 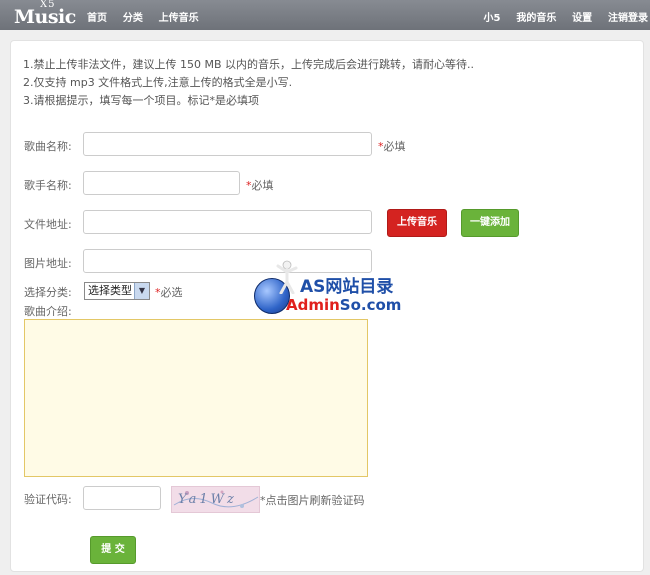 I want to click on note-line: 2.仅支持 mp3 文件格式上传,注意上传的格式全是小写., so click(x=158, y=82).